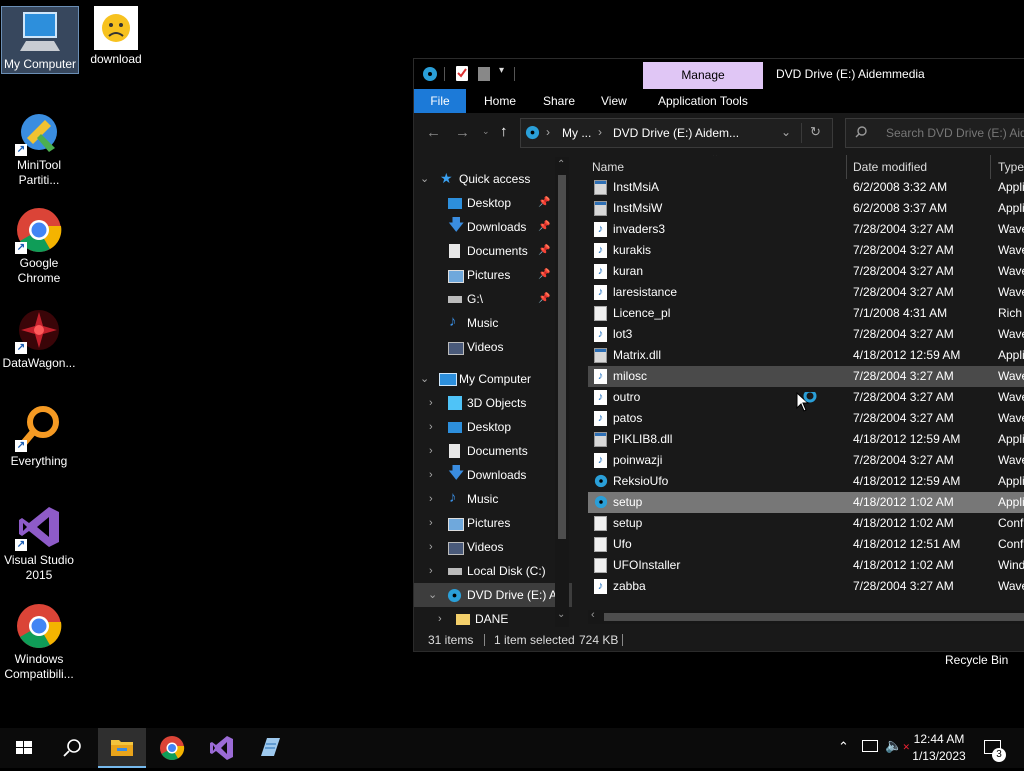 This screenshot has width=1024, height=771. I want to click on nav-my-computer: ⌄ My Computer, so click(493, 379).